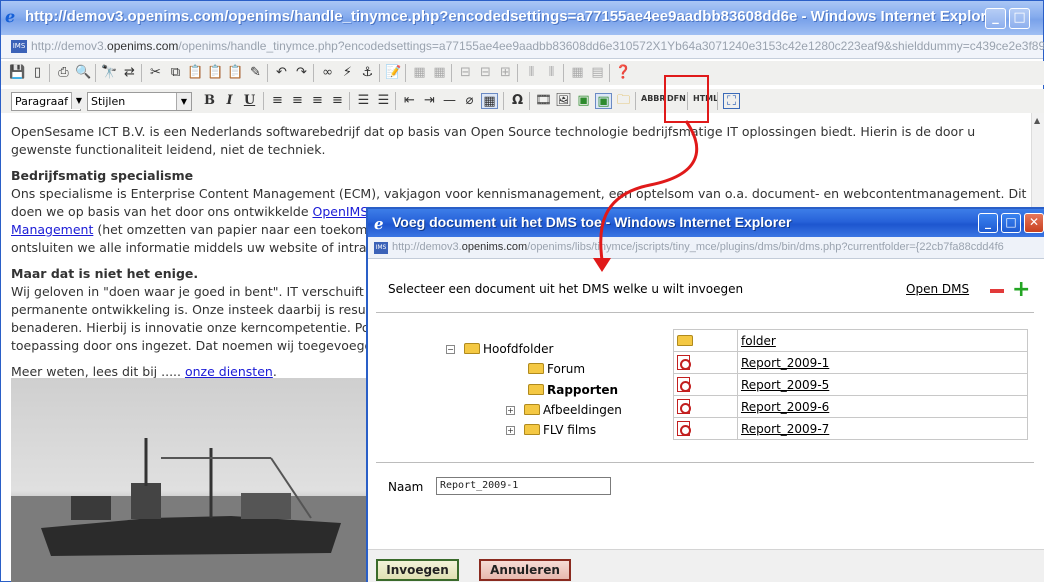  What do you see at coordinates (573, 410) in the screenshot?
I see `tree-folder-afbeeldingen: Afbeeldingen` at bounding box center [573, 410].